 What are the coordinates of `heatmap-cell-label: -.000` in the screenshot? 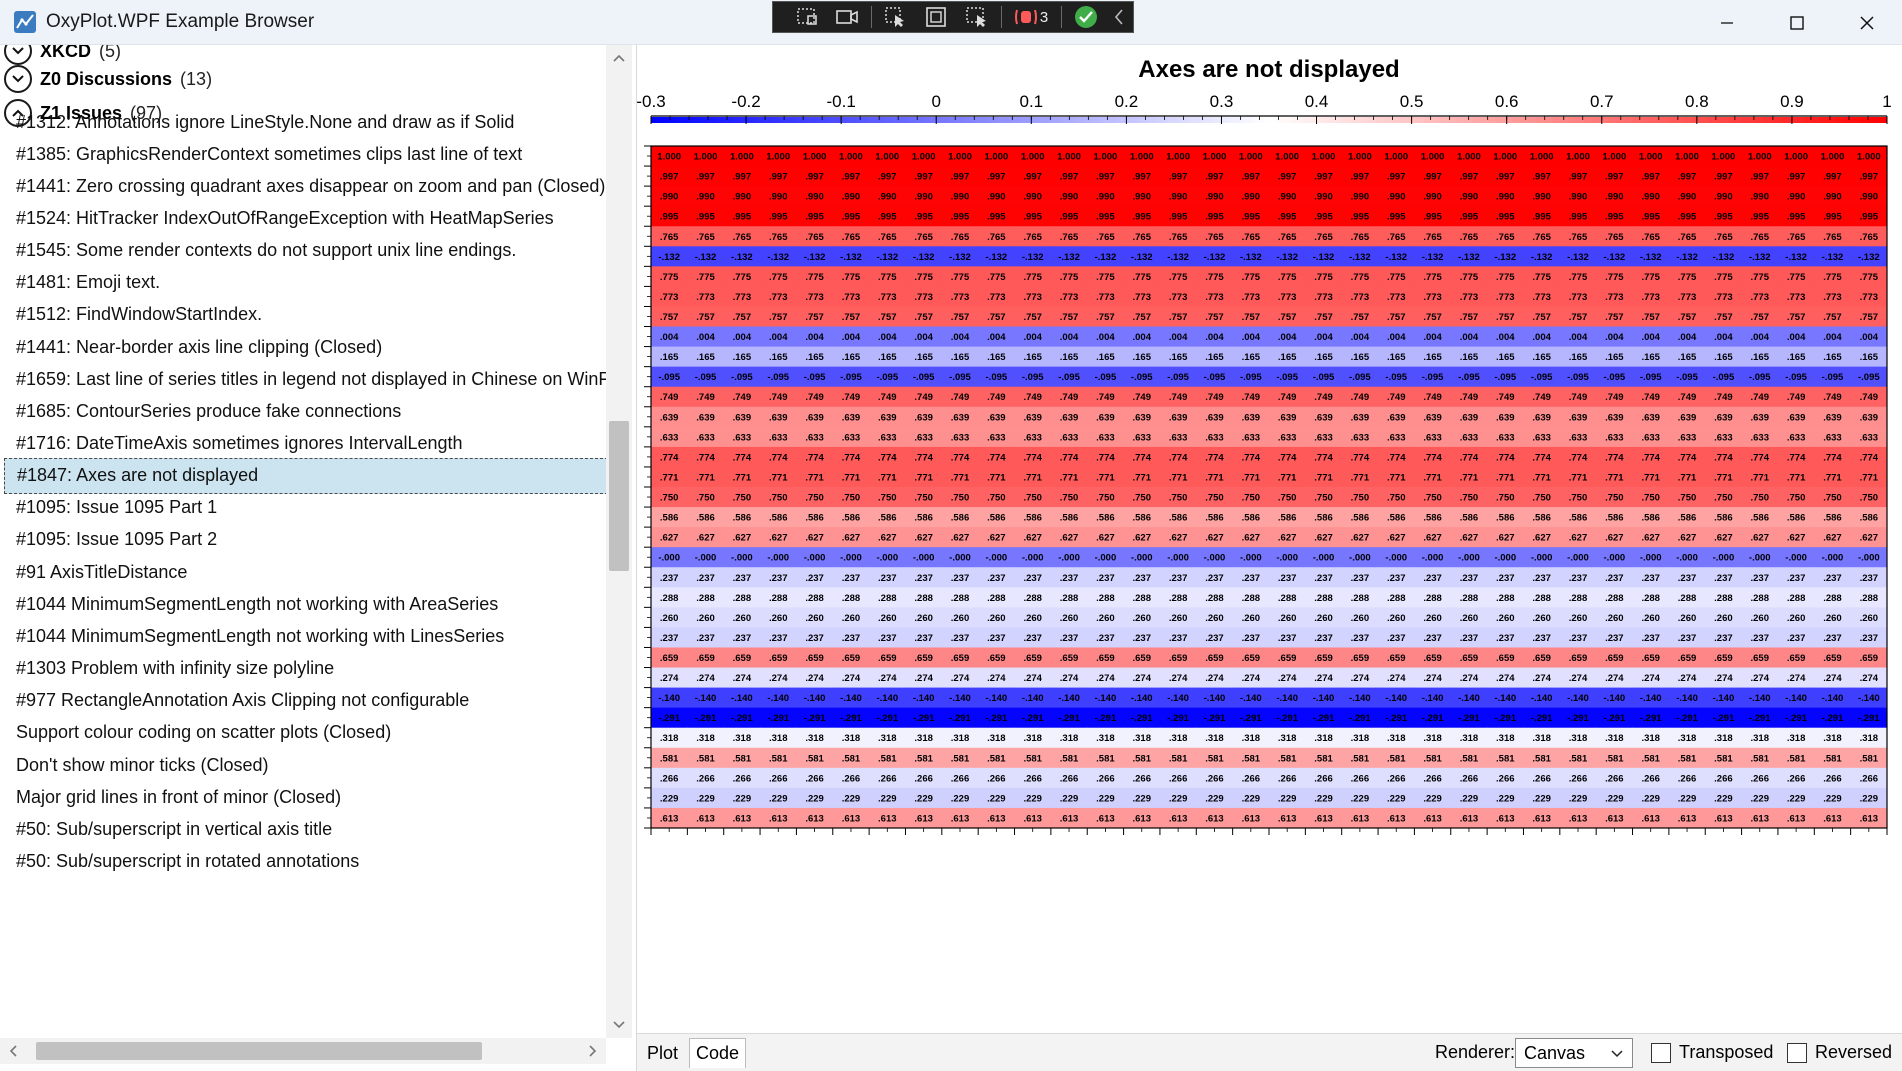 It's located at (887, 558).